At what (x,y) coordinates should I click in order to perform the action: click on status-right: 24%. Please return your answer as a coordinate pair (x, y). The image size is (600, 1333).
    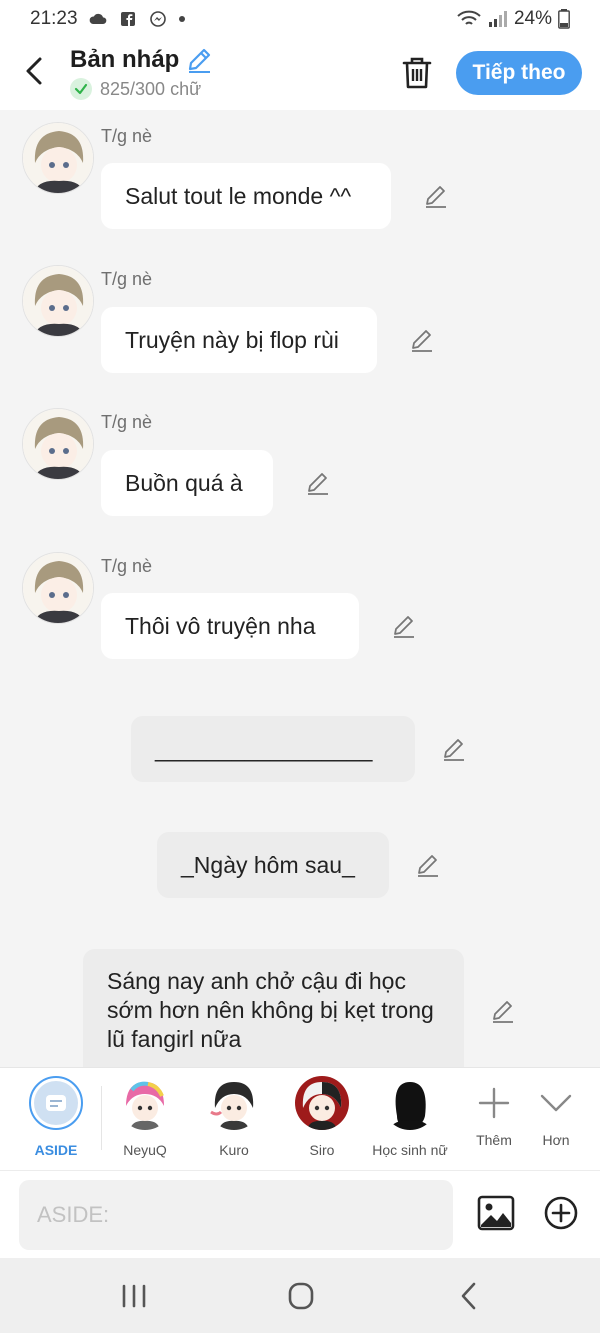
    Looking at the image, I should click on (513, 19).